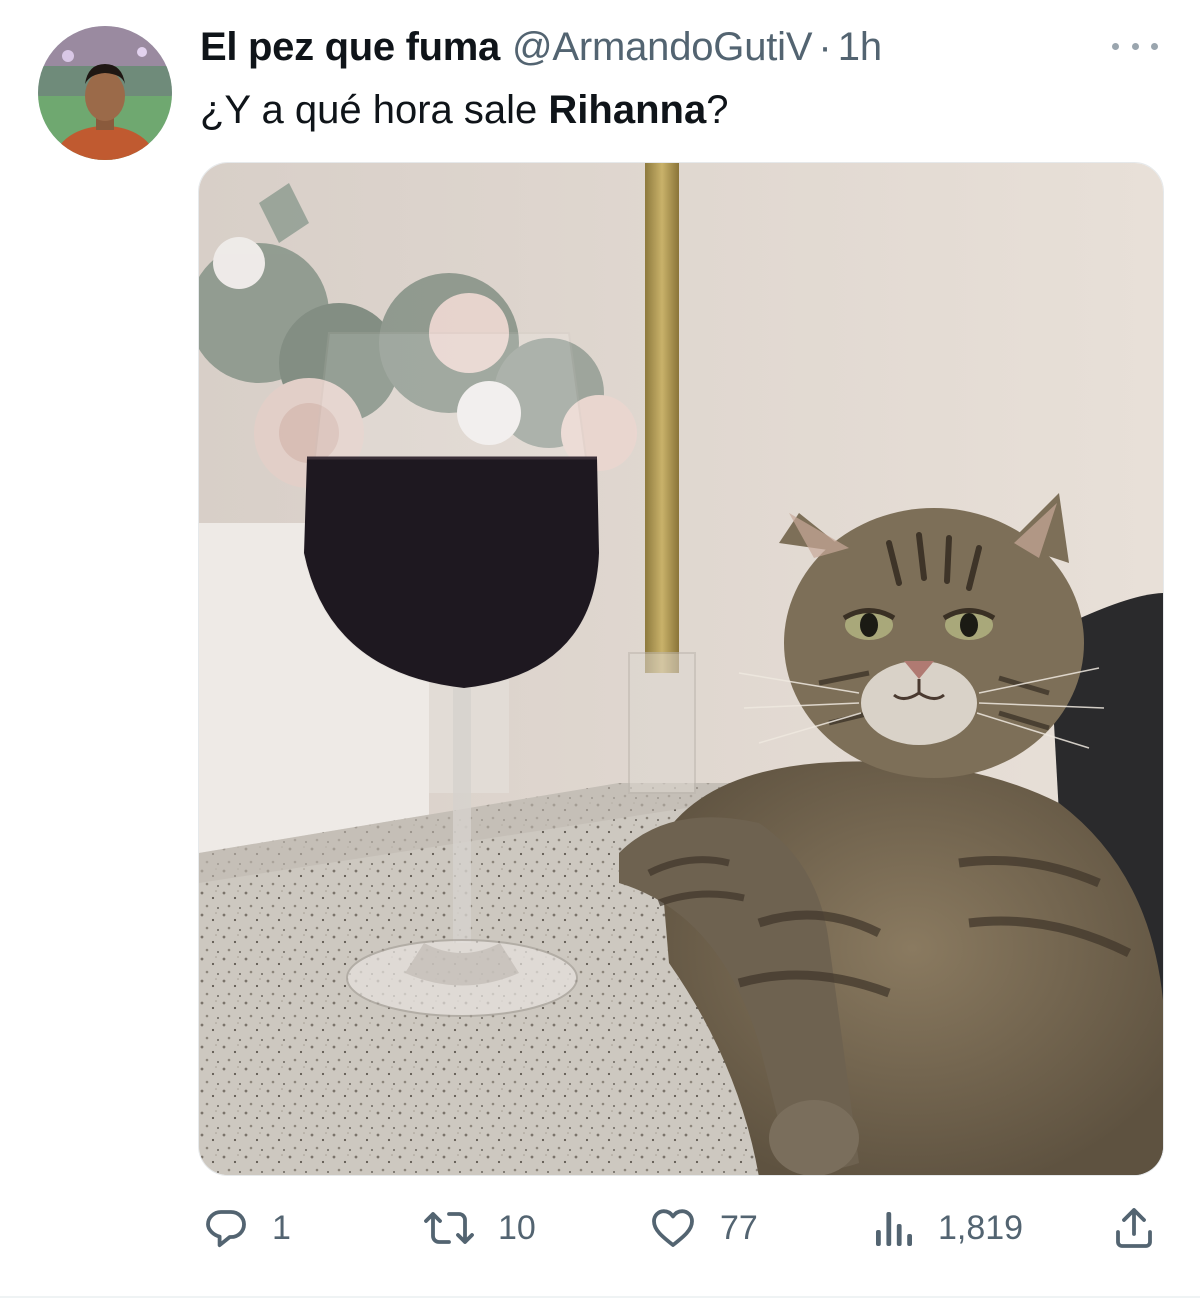 This screenshot has height=1301, width=1200. Describe the element at coordinates (226, 1229) in the screenshot. I see `reply-icon` at that location.